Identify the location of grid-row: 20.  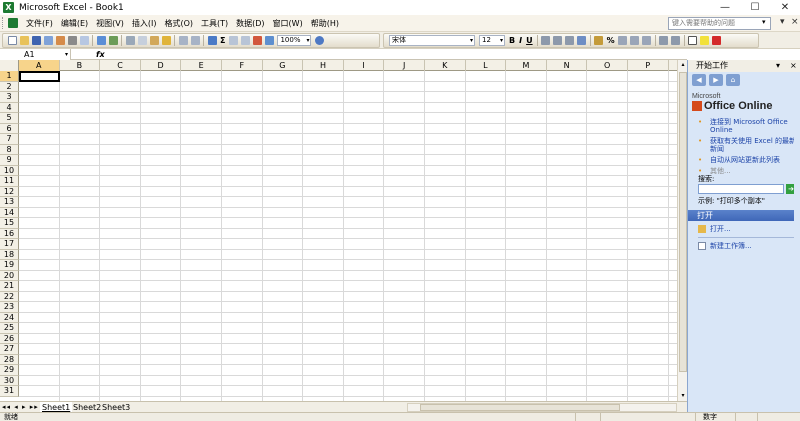
(338, 275).